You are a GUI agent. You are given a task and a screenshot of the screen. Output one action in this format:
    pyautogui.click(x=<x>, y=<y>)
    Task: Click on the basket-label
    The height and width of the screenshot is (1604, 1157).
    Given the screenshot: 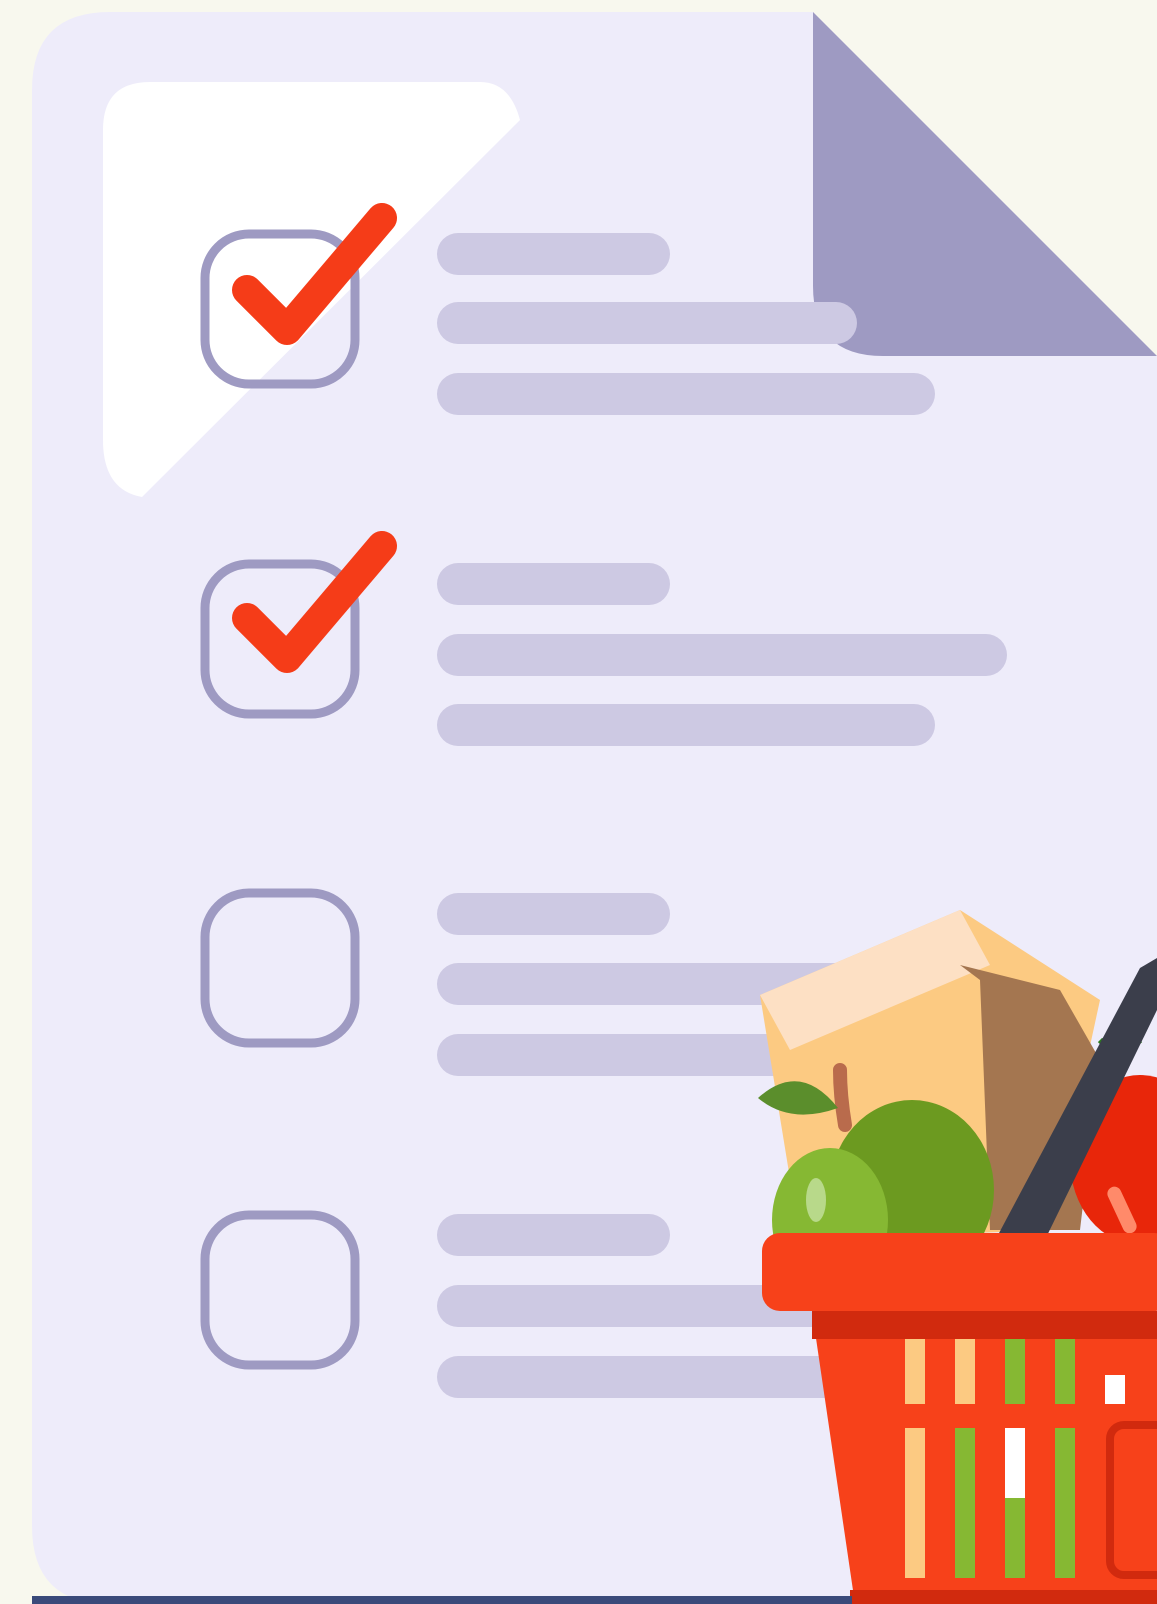 What is the action you would take?
    pyautogui.click(x=1131, y=1500)
    